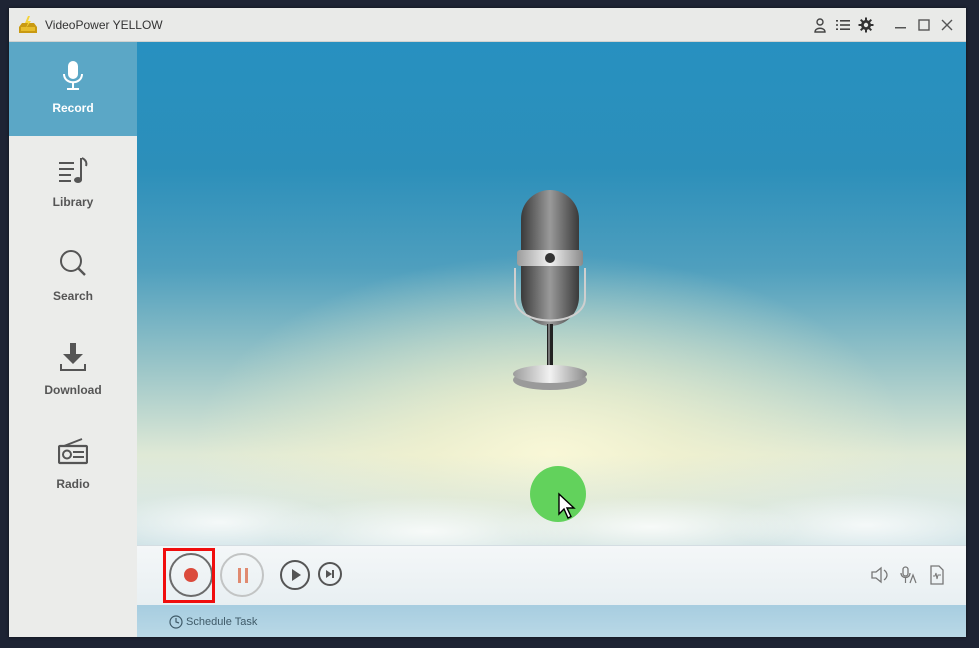 This screenshot has height=648, width=979. What do you see at coordinates (73, 170) in the screenshot?
I see `music-list-icon` at bounding box center [73, 170].